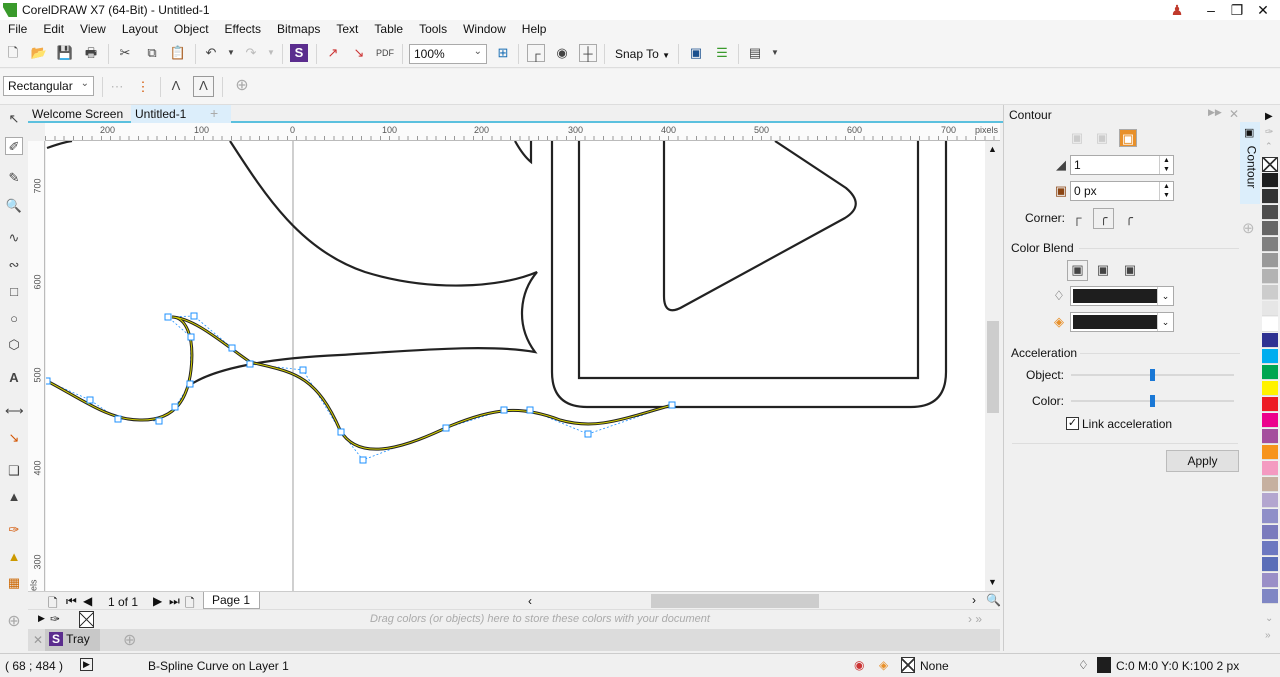 This screenshot has height=677, width=1280. Describe the element at coordinates (13, 53) in the screenshot. I see `new-document-icon: 🗋` at that location.